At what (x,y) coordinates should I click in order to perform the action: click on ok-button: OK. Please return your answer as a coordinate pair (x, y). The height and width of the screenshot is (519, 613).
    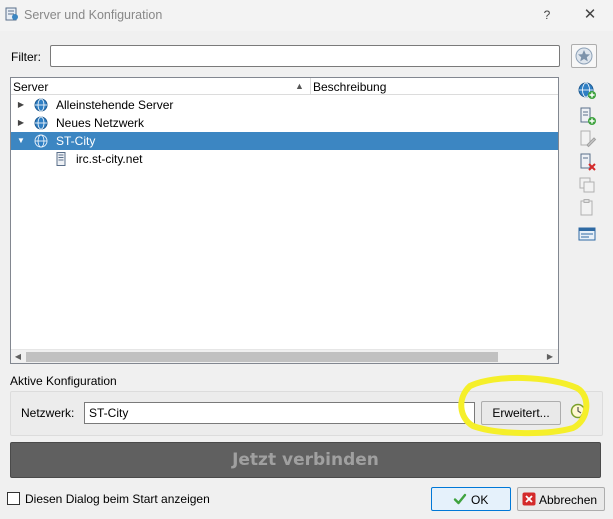
    Looking at the image, I should click on (471, 499).